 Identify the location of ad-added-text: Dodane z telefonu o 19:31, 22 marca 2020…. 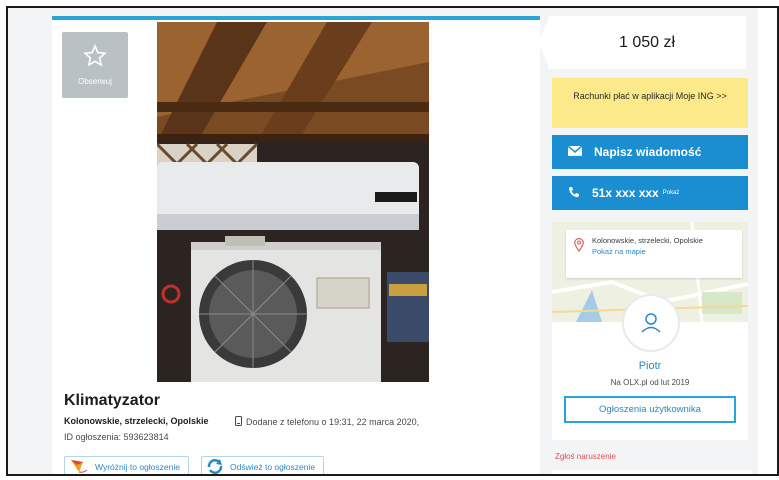
(333, 422).